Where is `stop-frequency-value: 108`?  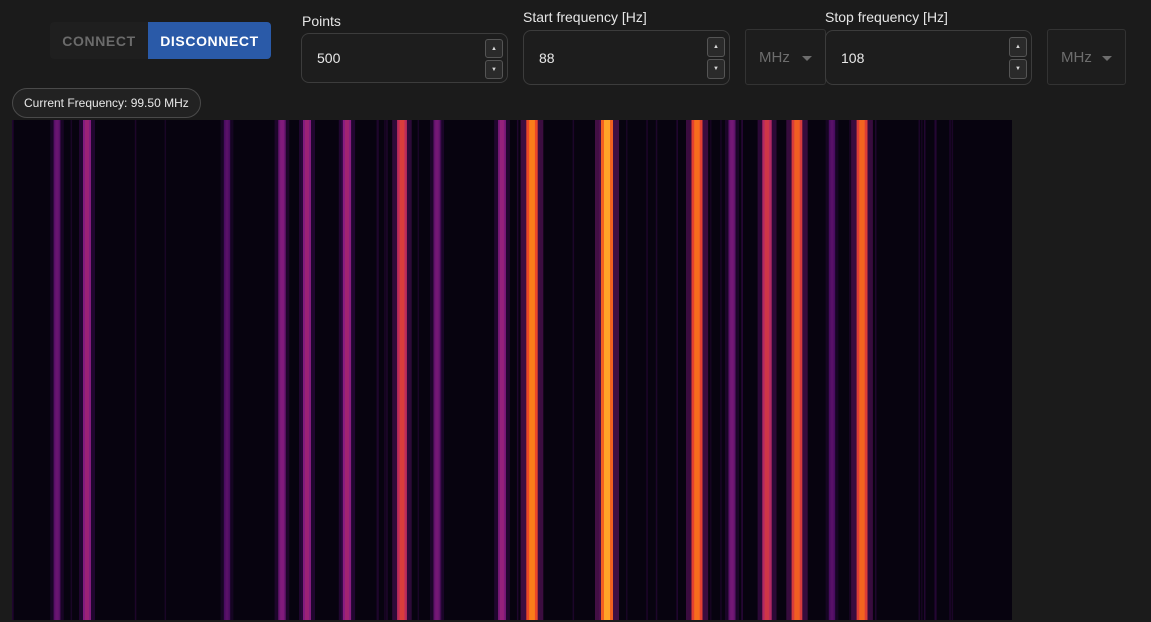 stop-frequency-value: 108 is located at coordinates (852, 57).